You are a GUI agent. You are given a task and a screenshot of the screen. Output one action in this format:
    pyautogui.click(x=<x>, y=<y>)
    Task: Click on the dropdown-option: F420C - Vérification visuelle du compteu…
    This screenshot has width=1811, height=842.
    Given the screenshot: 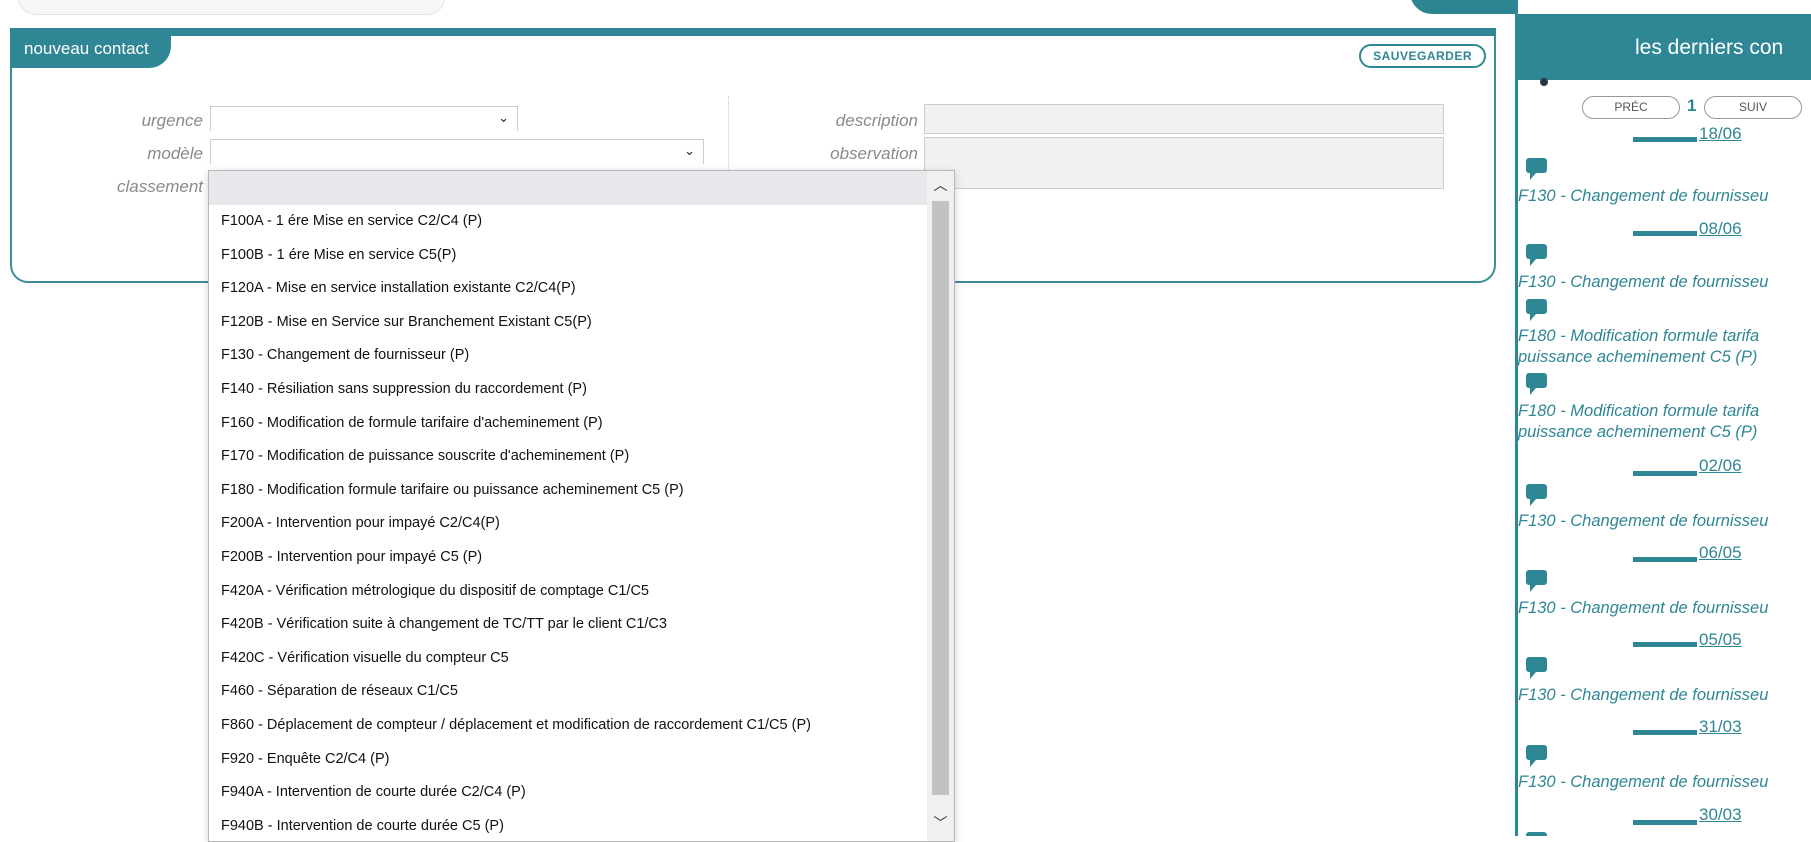 What is the action you would take?
    pyautogui.click(x=568, y=659)
    